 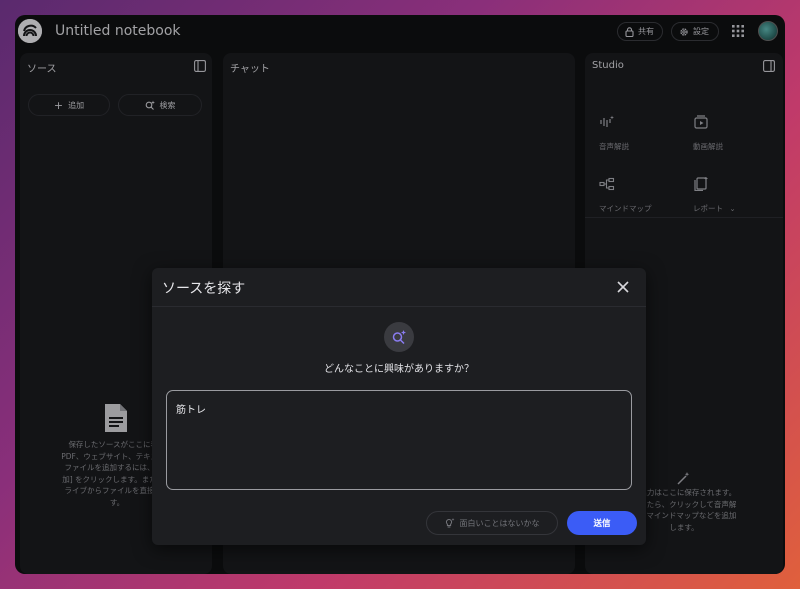 What do you see at coordinates (399, 440) in the screenshot?
I see `topic-input: 筋トレ` at bounding box center [399, 440].